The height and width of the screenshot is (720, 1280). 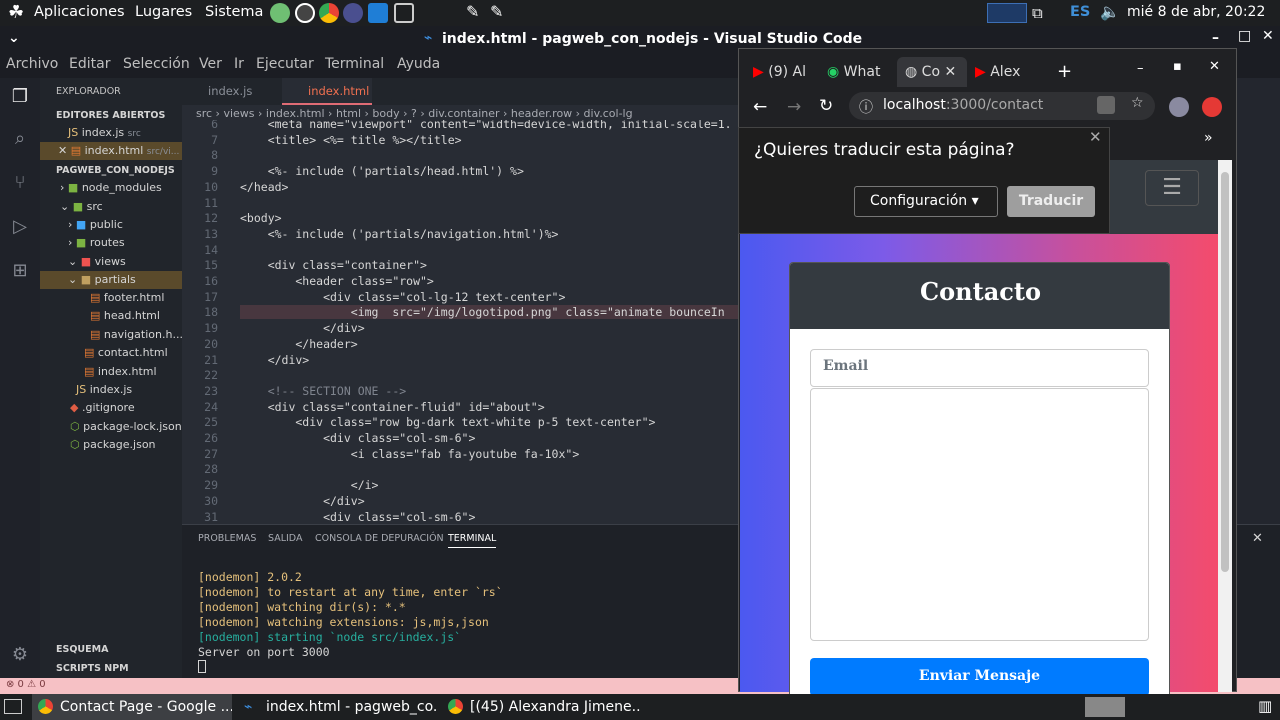 I want to click on keyboard-layout: ES, so click(x=1080, y=12).